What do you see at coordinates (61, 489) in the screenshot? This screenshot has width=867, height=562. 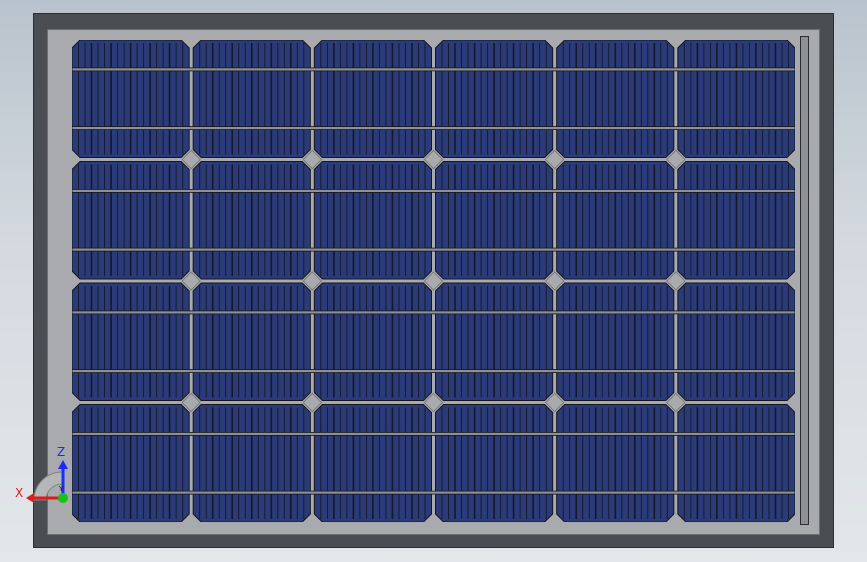 I see `y-axis-label: Y` at bounding box center [61, 489].